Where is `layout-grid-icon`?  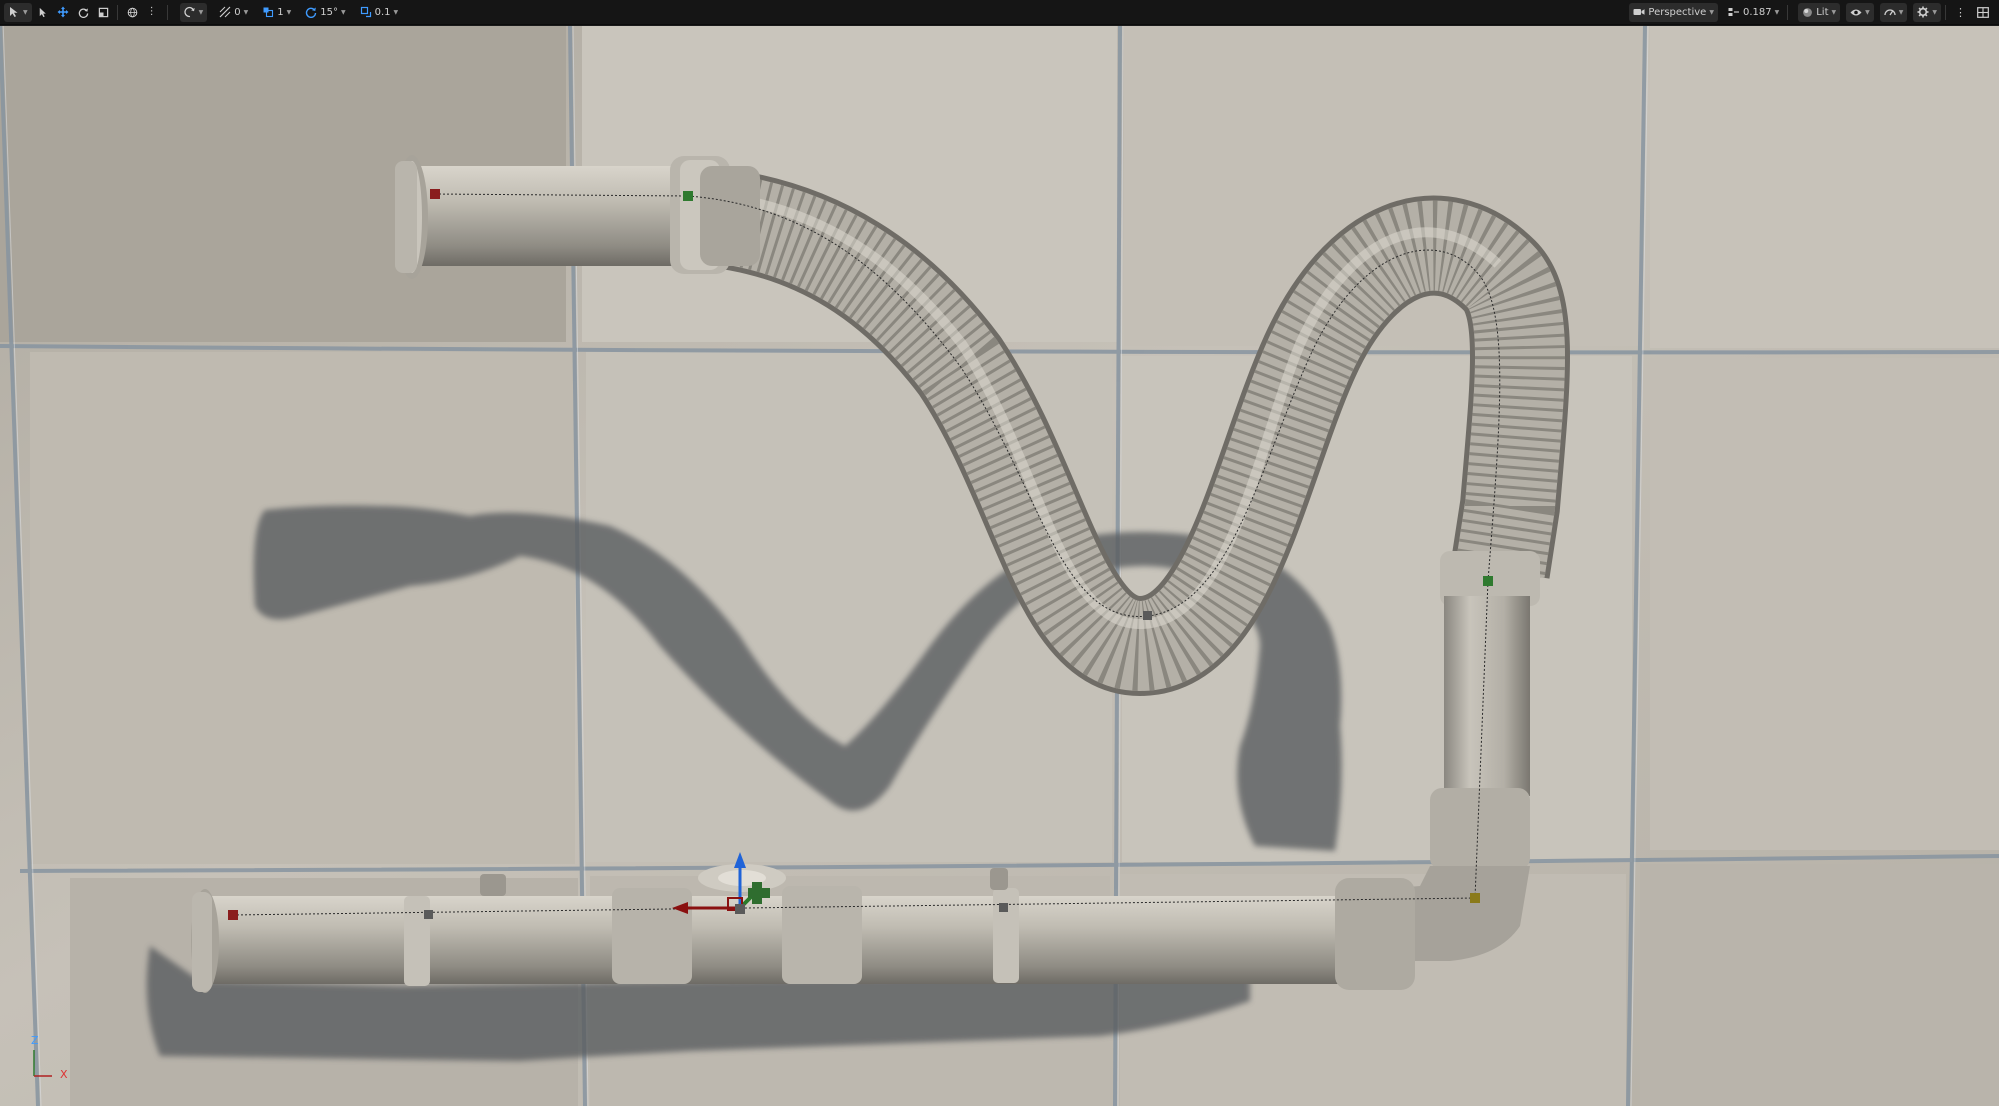 layout-grid-icon is located at coordinates (1983, 12).